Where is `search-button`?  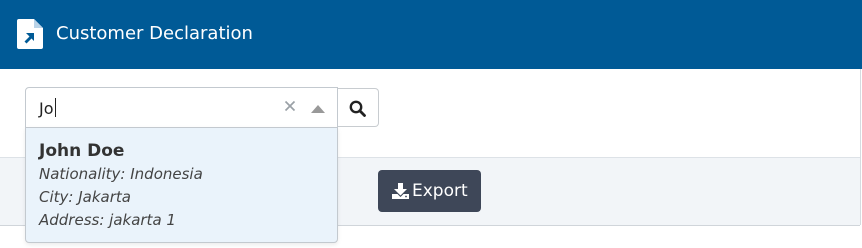 search-button is located at coordinates (358, 107).